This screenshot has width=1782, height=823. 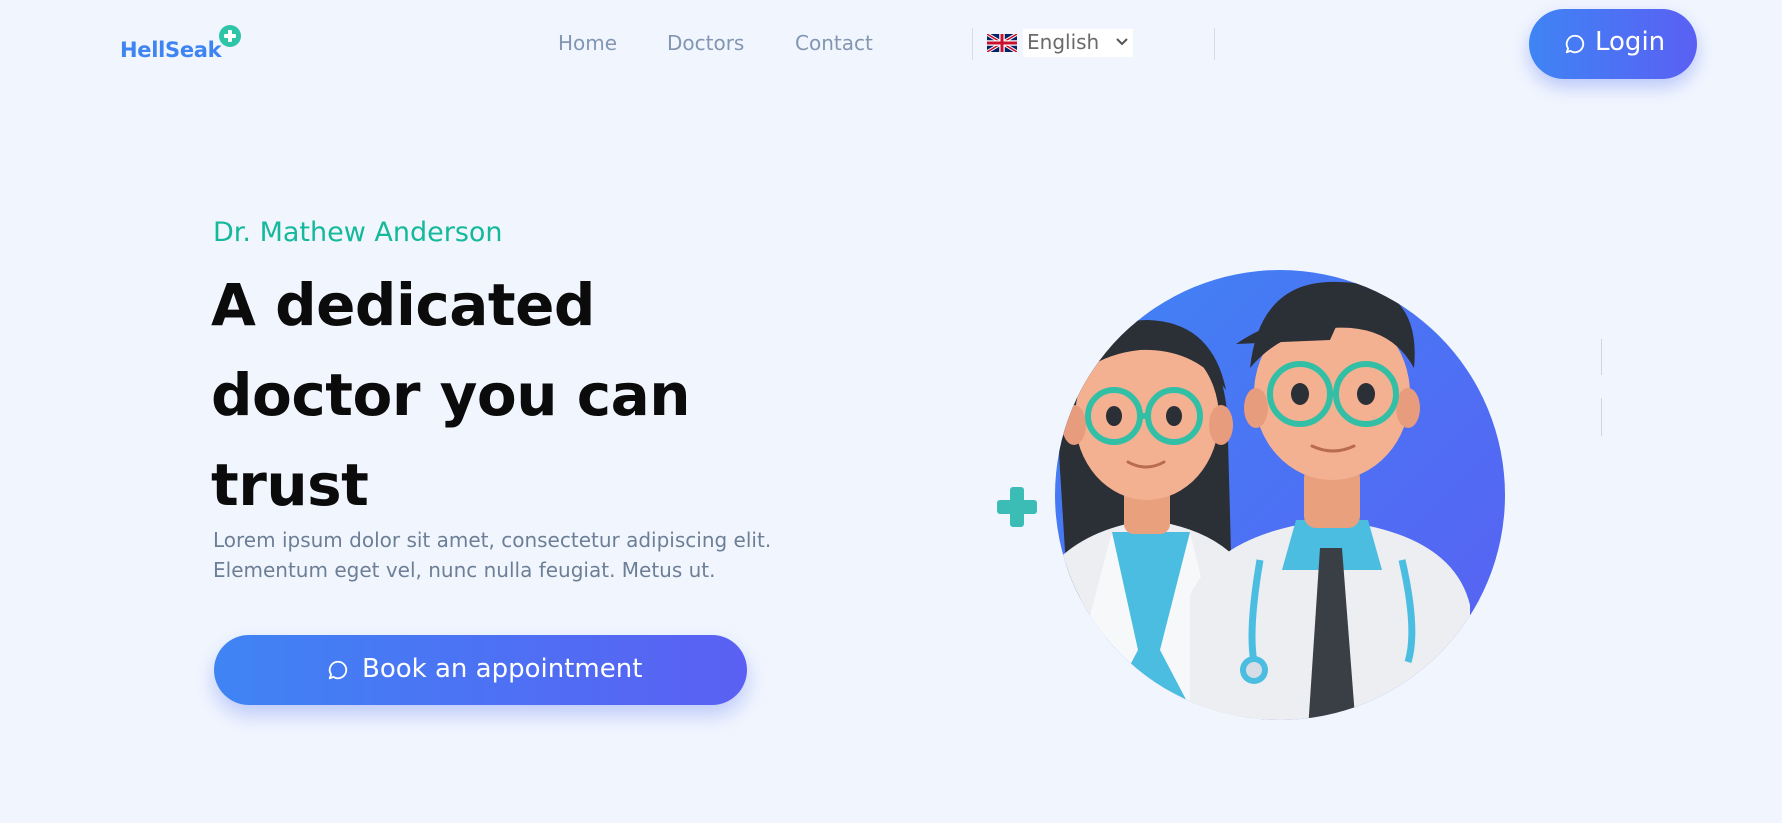 What do you see at coordinates (502, 669) in the screenshot?
I see `book-appointment-label: Book an appointment` at bounding box center [502, 669].